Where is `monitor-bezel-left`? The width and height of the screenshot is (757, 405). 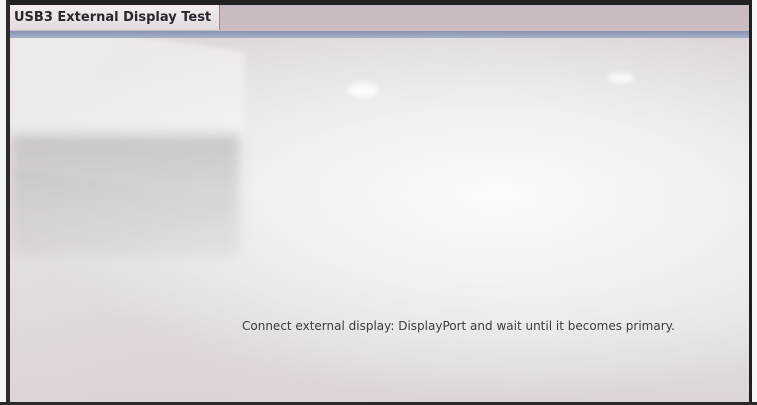
monitor-bezel-left is located at coordinates (5, 202).